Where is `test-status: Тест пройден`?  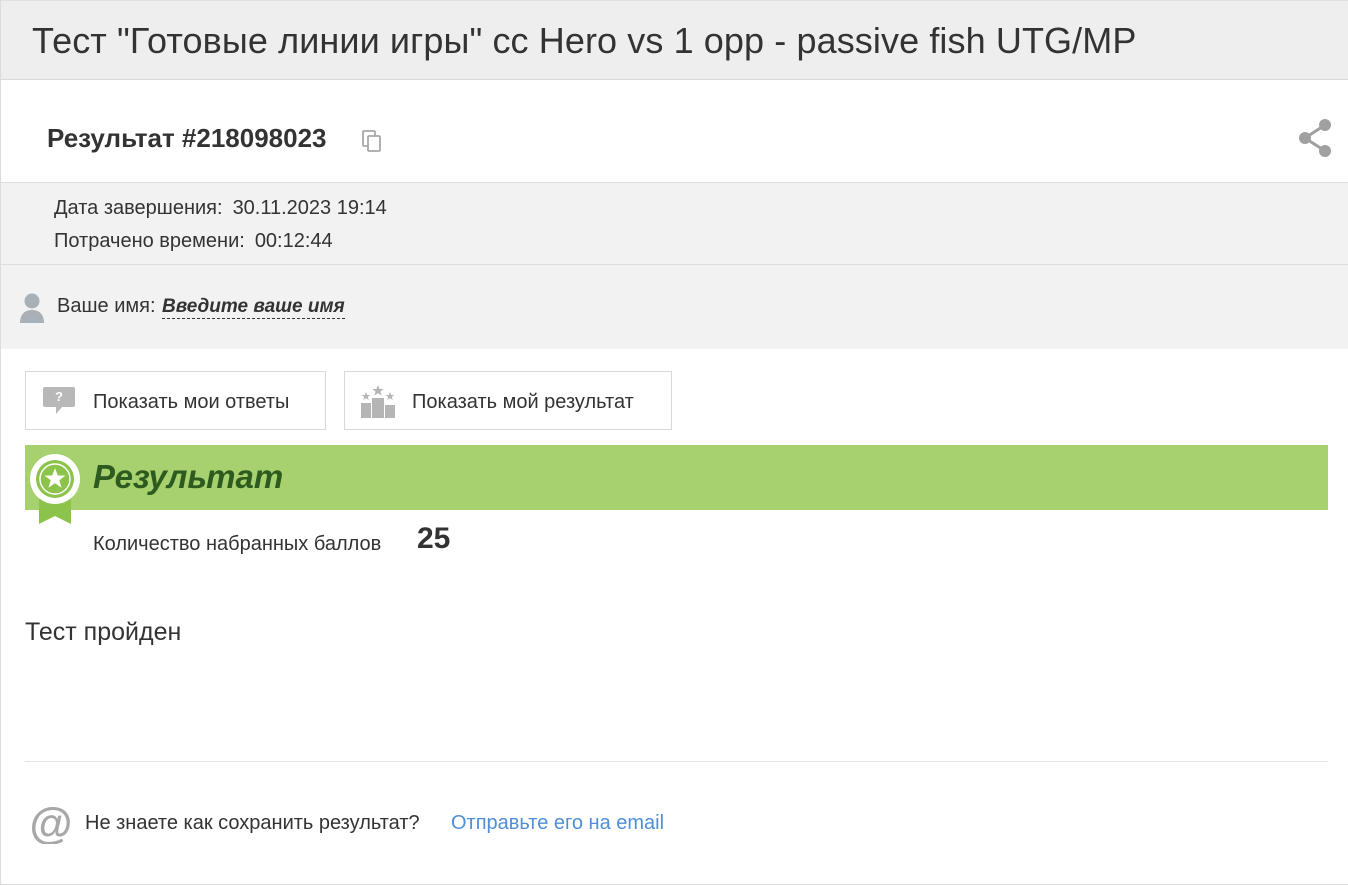 test-status: Тест пройден is located at coordinates (103, 632).